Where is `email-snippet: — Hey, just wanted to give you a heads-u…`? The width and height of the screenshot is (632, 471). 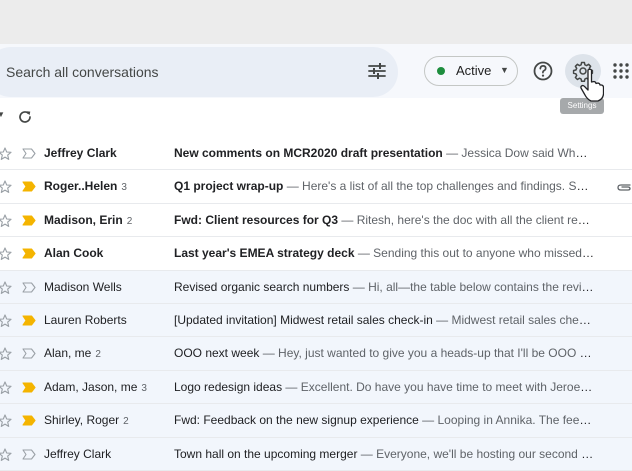 email-snippet: — Hey, just wanted to give you a heads-u… is located at coordinates (426, 353).